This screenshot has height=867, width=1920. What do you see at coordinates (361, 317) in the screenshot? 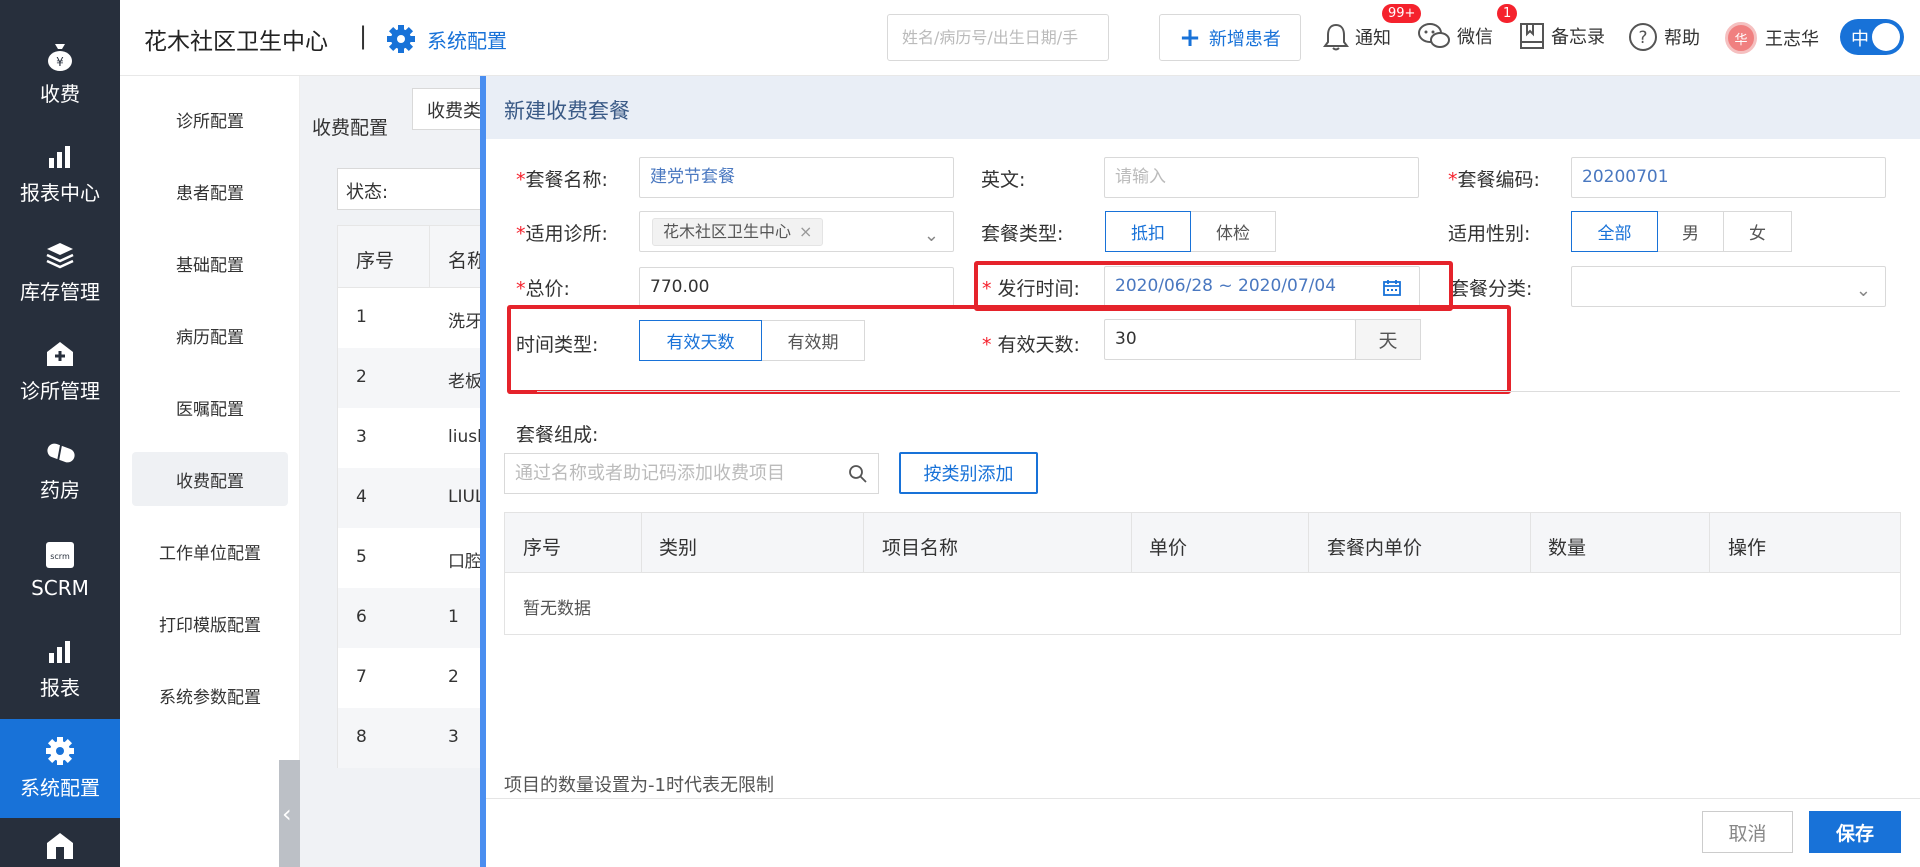
I see `row-index: 1` at bounding box center [361, 317].